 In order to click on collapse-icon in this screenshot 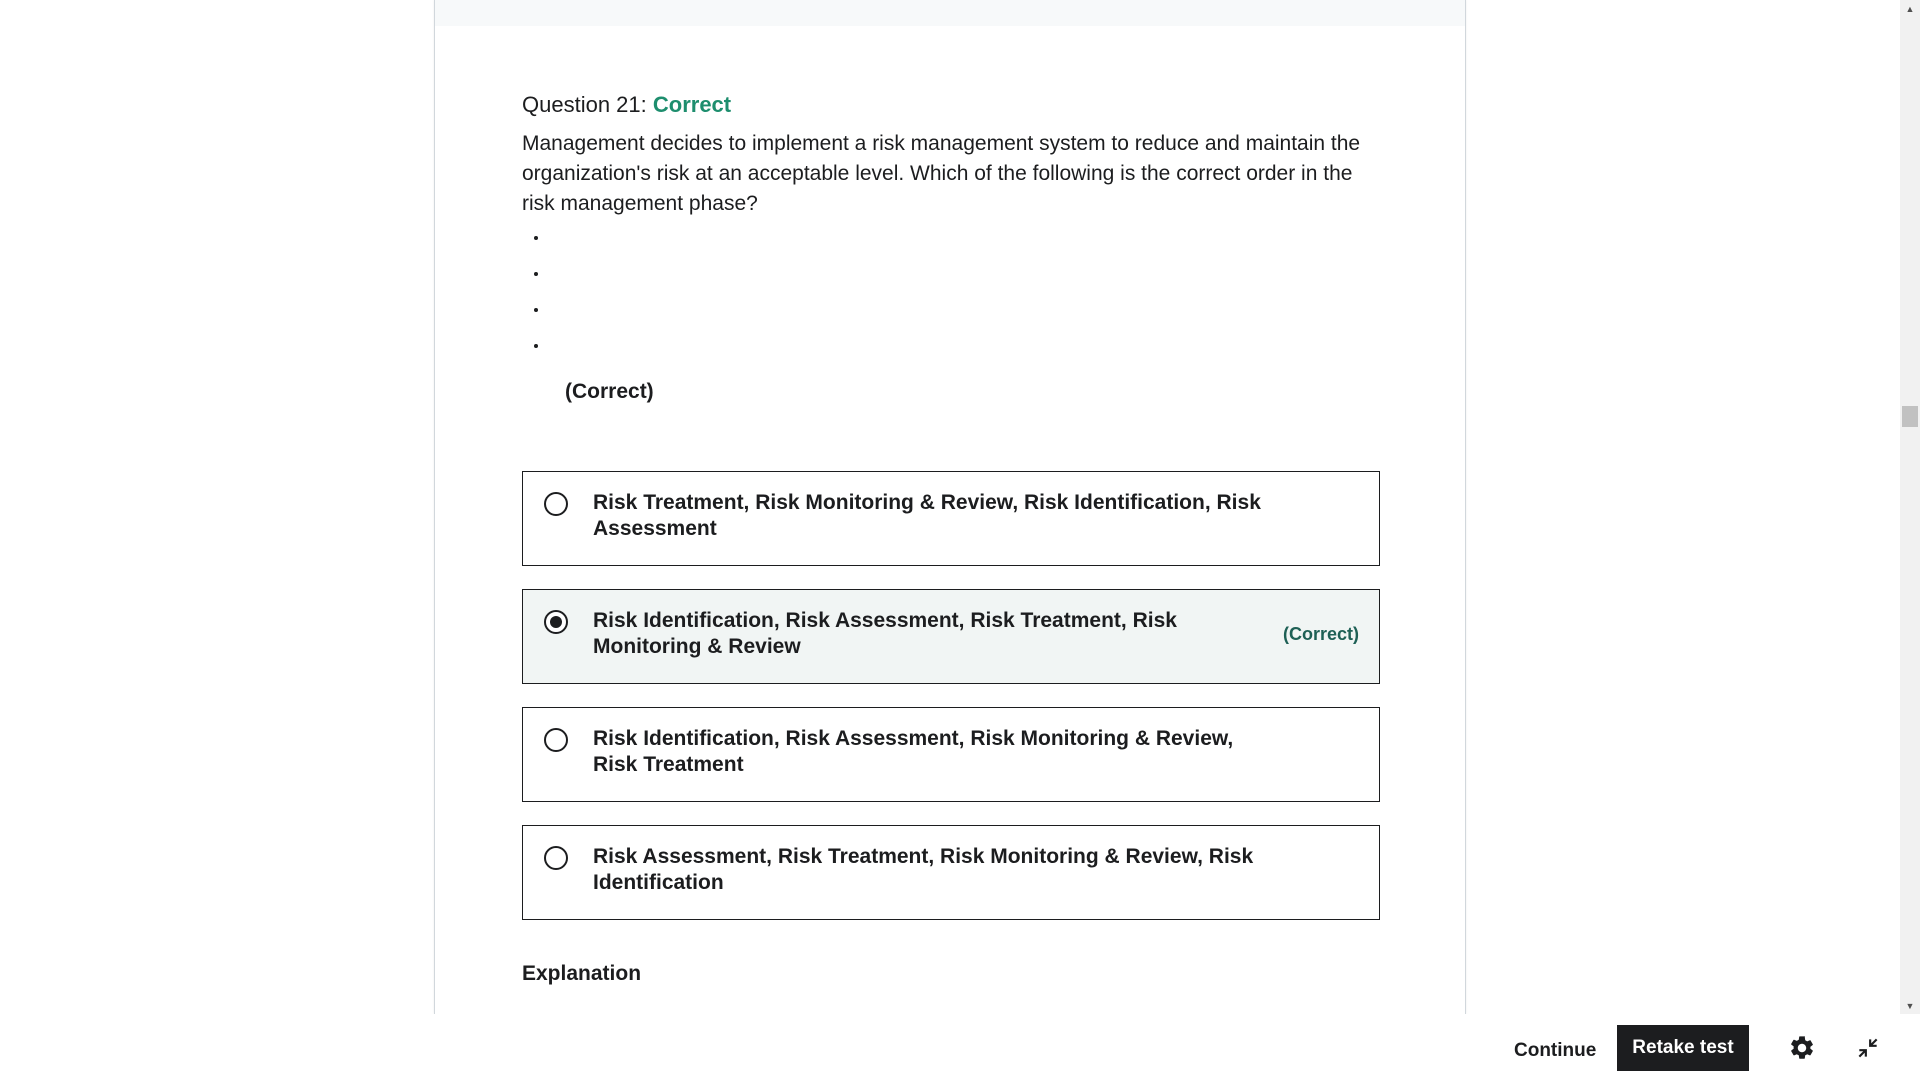, I will do `click(1868, 1048)`.